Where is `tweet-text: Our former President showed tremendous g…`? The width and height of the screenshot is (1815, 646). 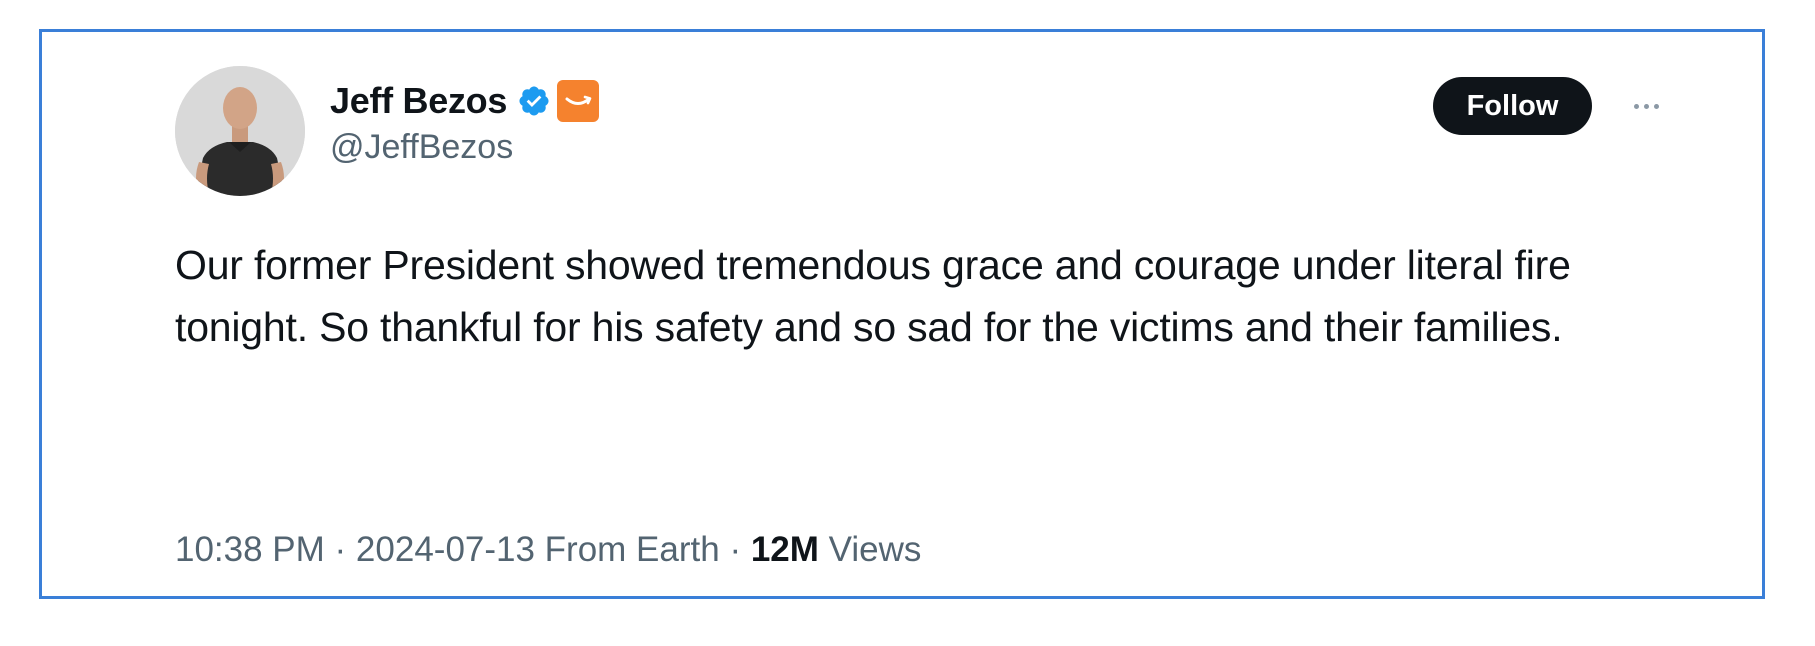
tweet-text: Our former President showed tremendous g… is located at coordinates (873, 296).